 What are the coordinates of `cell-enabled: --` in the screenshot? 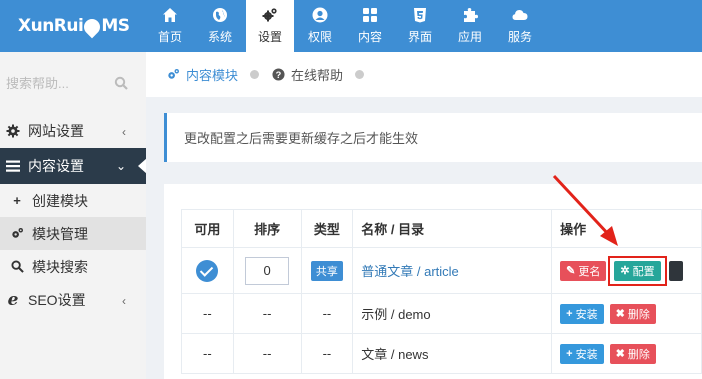 It's located at (207, 353).